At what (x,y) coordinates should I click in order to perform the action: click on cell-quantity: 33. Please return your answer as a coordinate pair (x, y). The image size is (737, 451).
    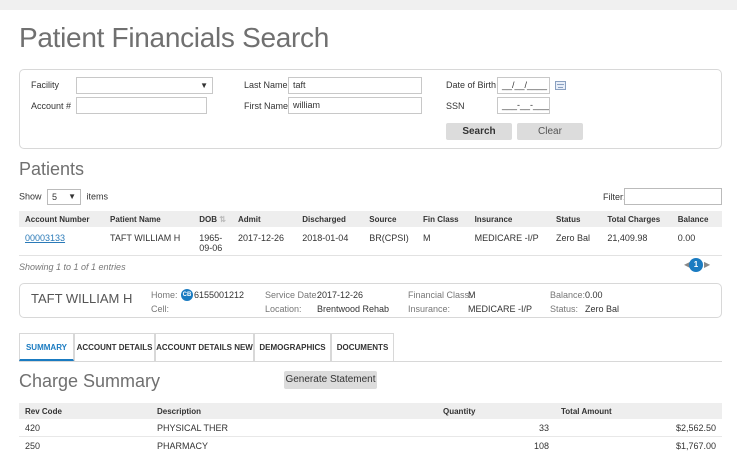
    Looking at the image, I should click on (543, 428).